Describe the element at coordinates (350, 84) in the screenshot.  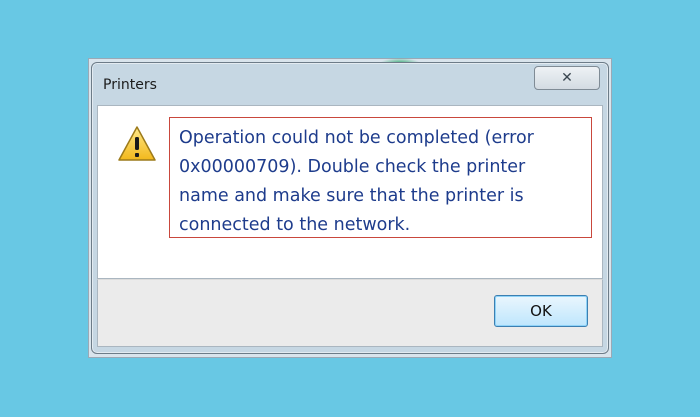
I see `dialog-titlebar: Printers ✕` at that location.